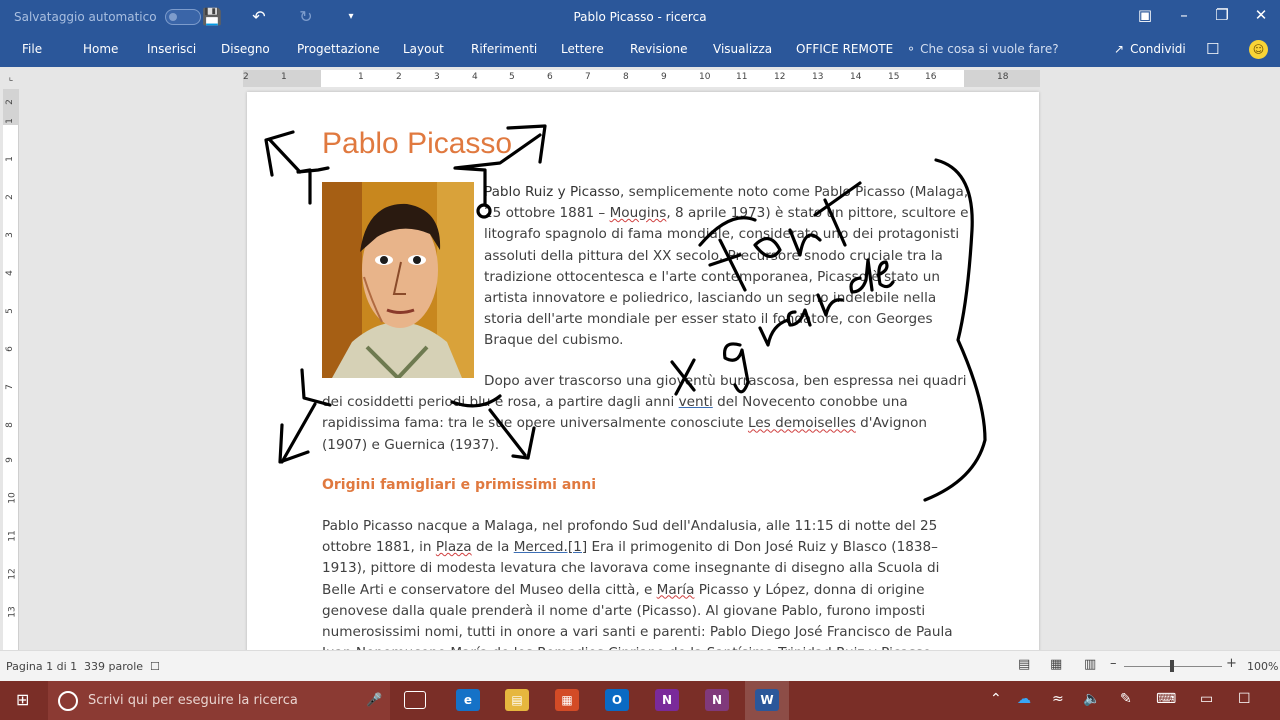 This screenshot has width=1280, height=720. I want to click on zoom-in-icon: +, so click(1231, 663).